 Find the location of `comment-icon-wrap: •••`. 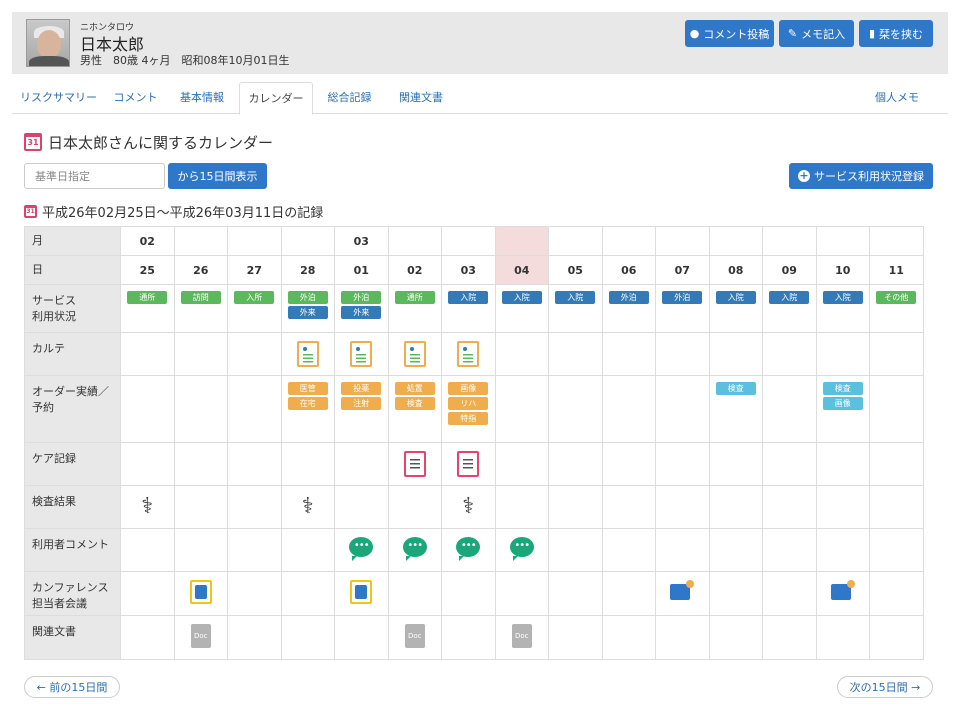

comment-icon-wrap: ••• is located at coordinates (361, 545).